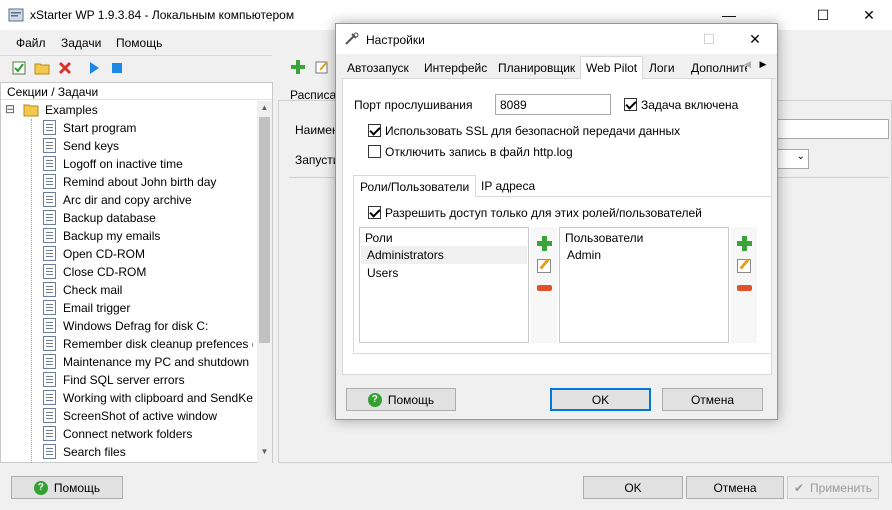  What do you see at coordinates (444, 285) in the screenshot?
I see `roles-list: Роли Administrators Users` at bounding box center [444, 285].